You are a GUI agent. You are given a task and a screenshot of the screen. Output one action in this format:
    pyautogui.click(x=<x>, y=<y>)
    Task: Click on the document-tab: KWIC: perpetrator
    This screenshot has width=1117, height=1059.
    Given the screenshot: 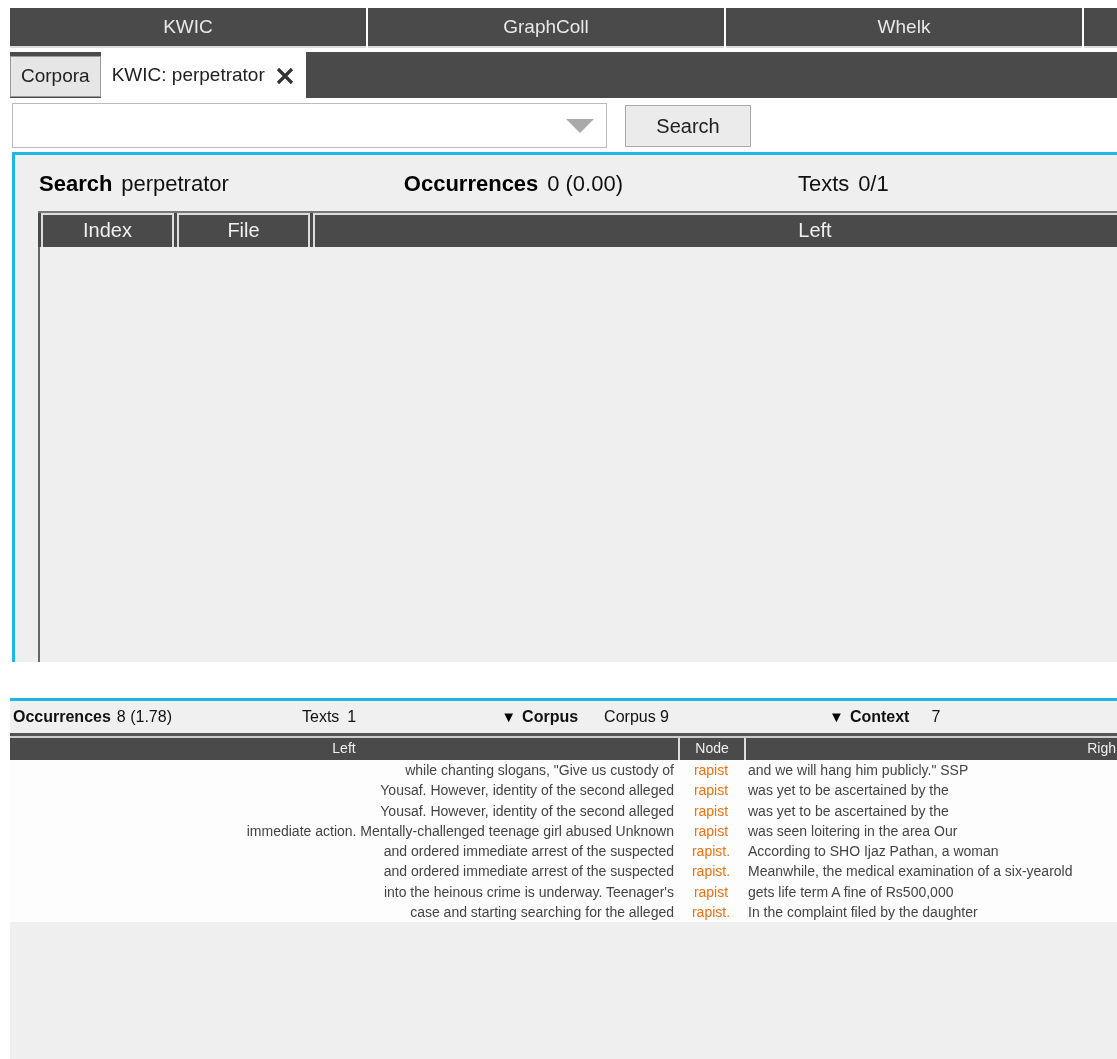 What is the action you would take?
    pyautogui.click(x=203, y=75)
    